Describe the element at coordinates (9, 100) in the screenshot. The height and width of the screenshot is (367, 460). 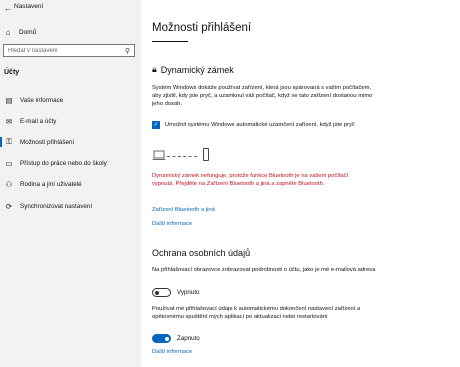
I see `person-card-icon: ▤` at that location.